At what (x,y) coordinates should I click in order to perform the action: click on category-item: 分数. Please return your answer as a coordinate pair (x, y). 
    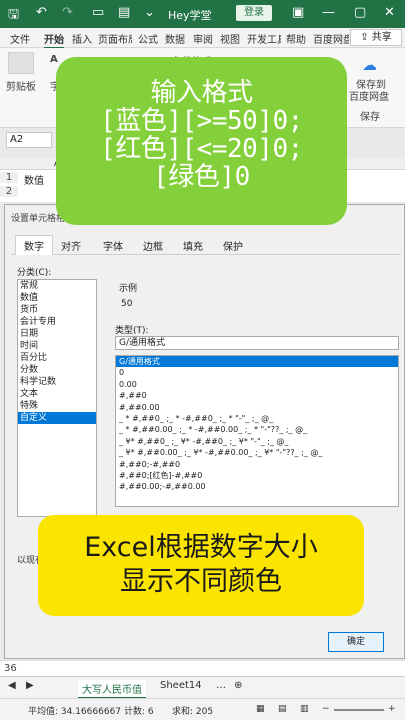
    Looking at the image, I should click on (57, 370).